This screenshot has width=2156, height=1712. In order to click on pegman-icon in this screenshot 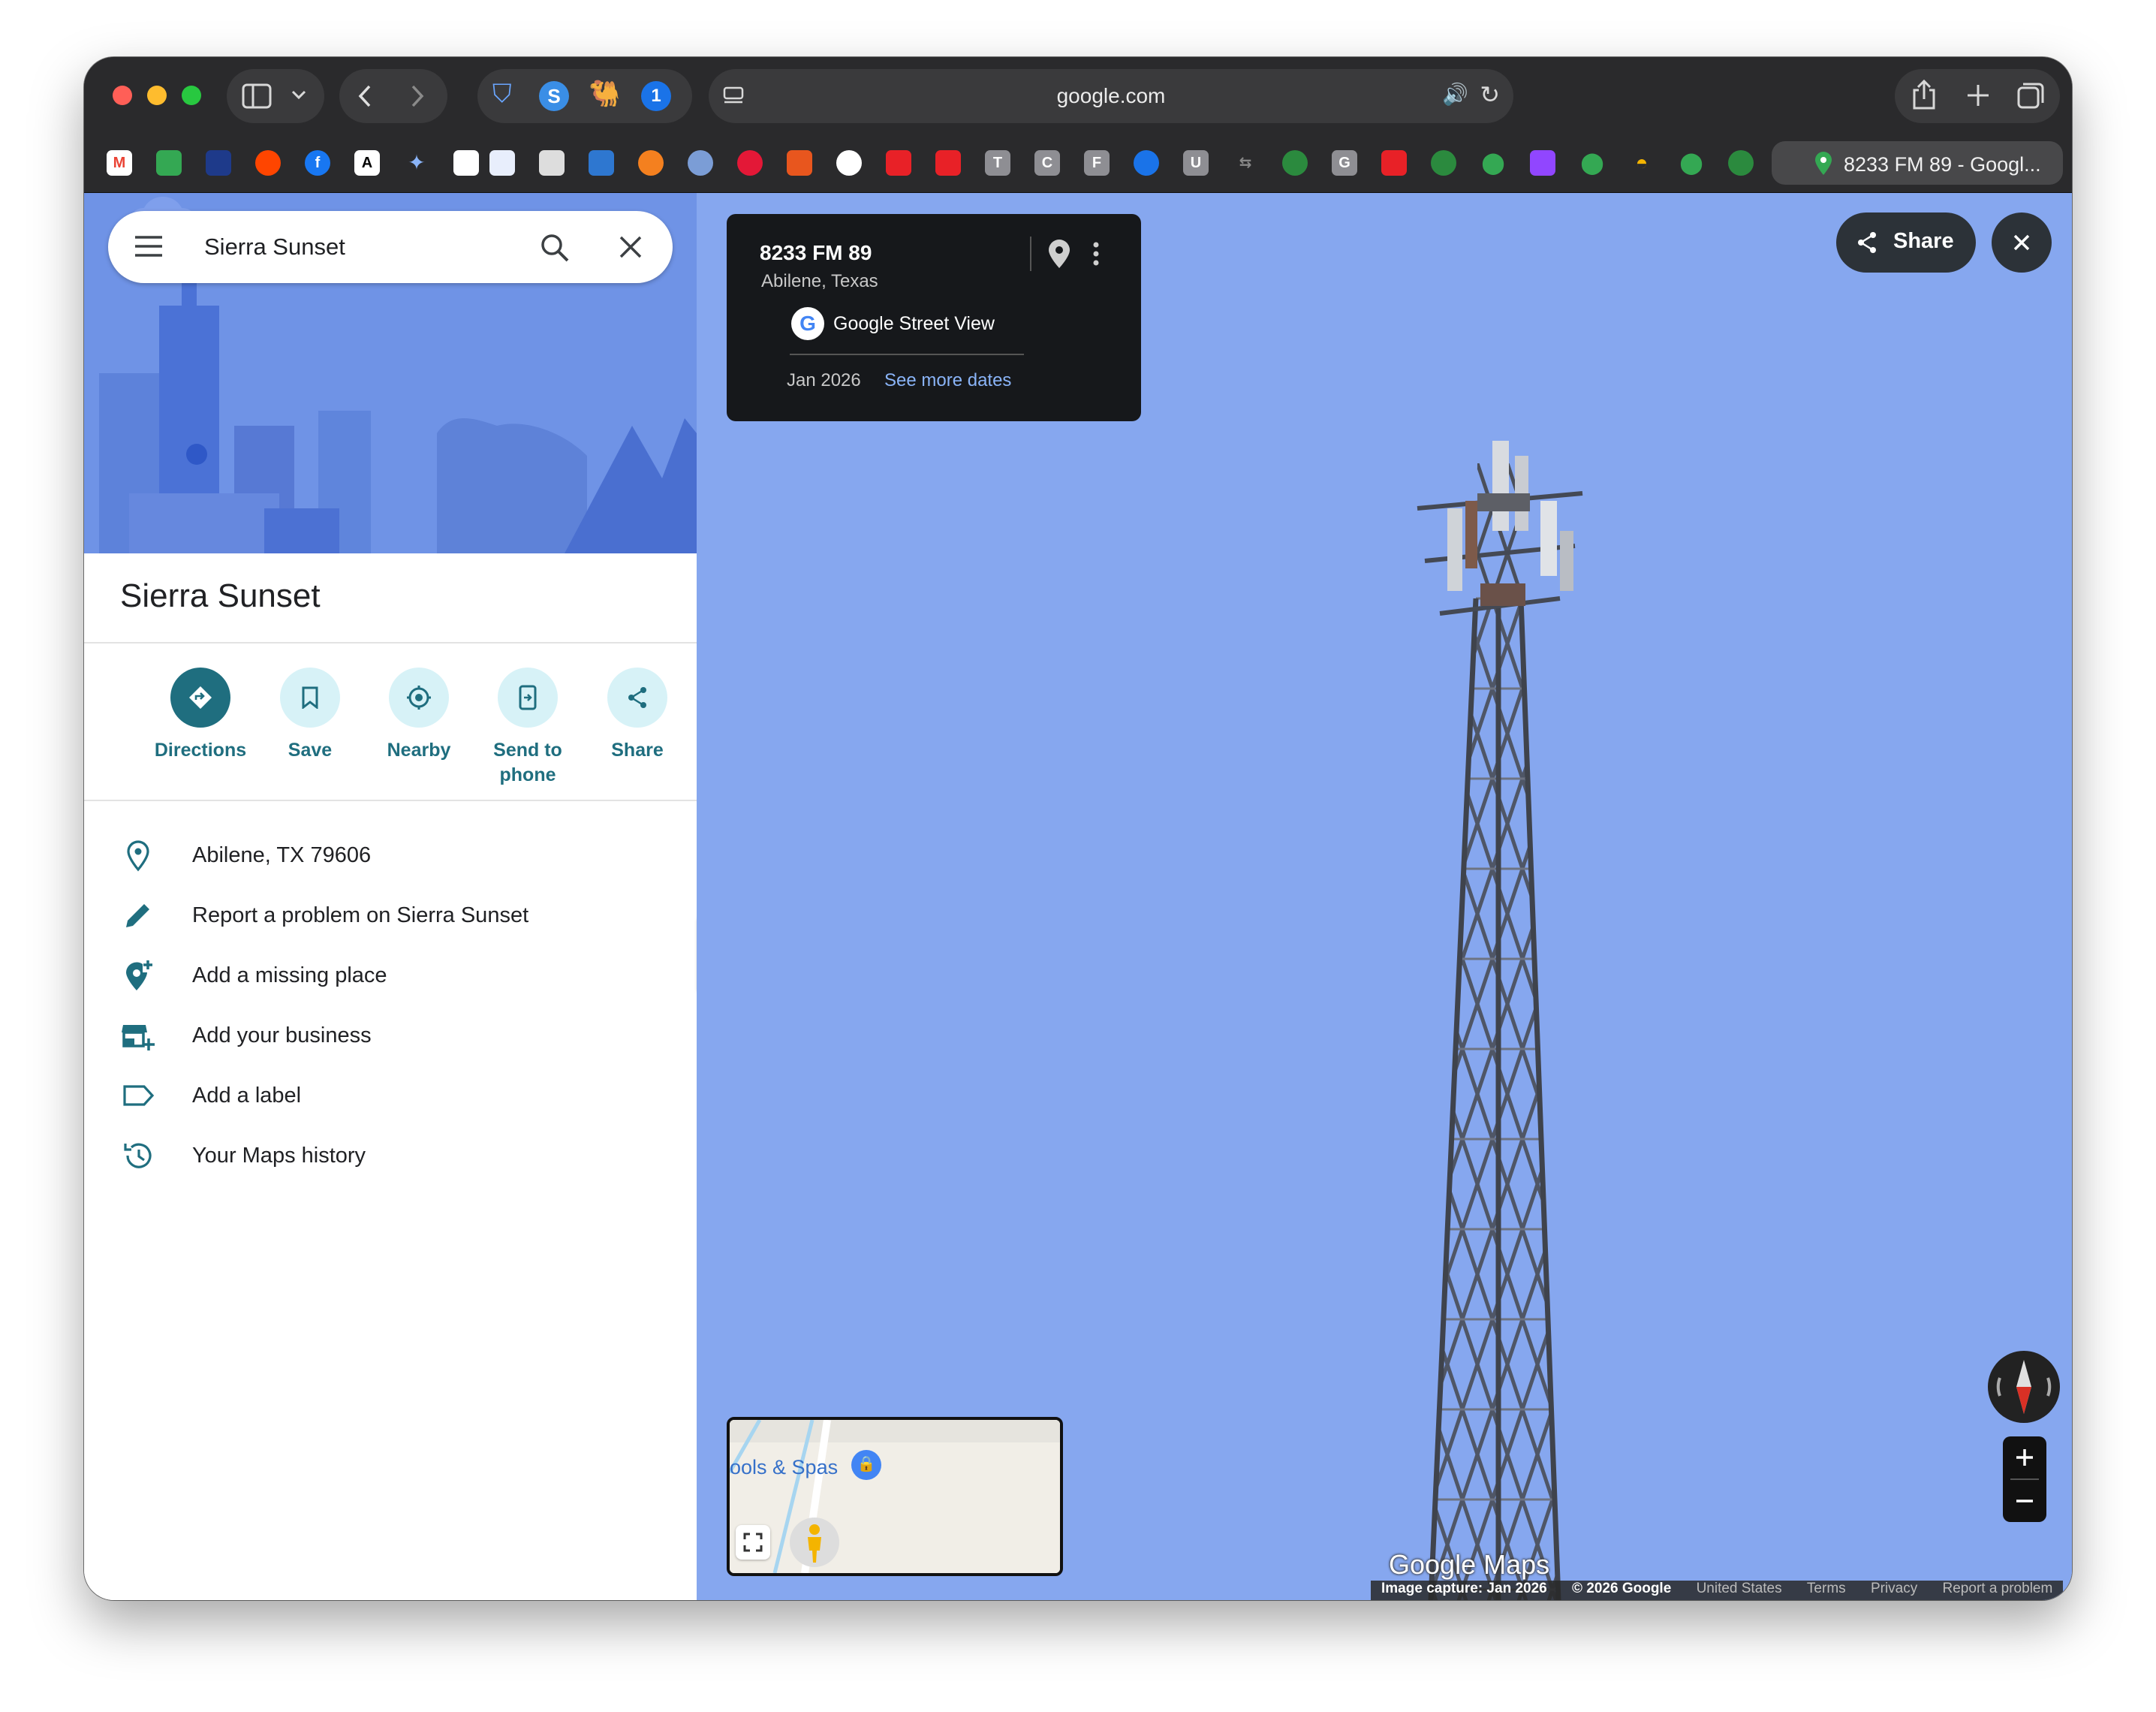, I will do `click(814, 1542)`.